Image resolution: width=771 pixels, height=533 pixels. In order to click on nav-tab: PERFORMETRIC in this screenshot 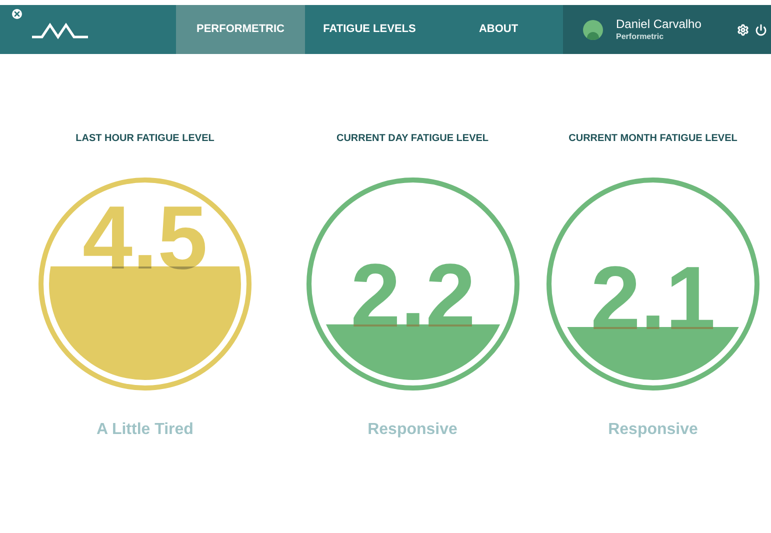, I will do `click(240, 29)`.